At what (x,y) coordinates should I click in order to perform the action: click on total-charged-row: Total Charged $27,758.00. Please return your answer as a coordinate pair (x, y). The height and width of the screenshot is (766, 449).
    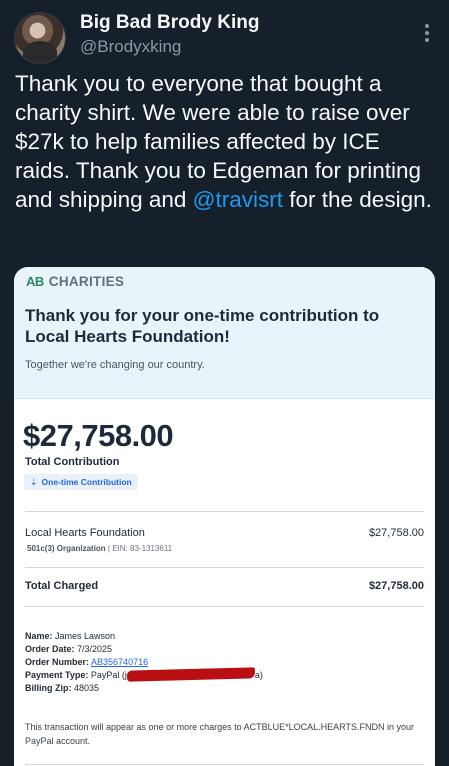
    Looking at the image, I should click on (224, 586).